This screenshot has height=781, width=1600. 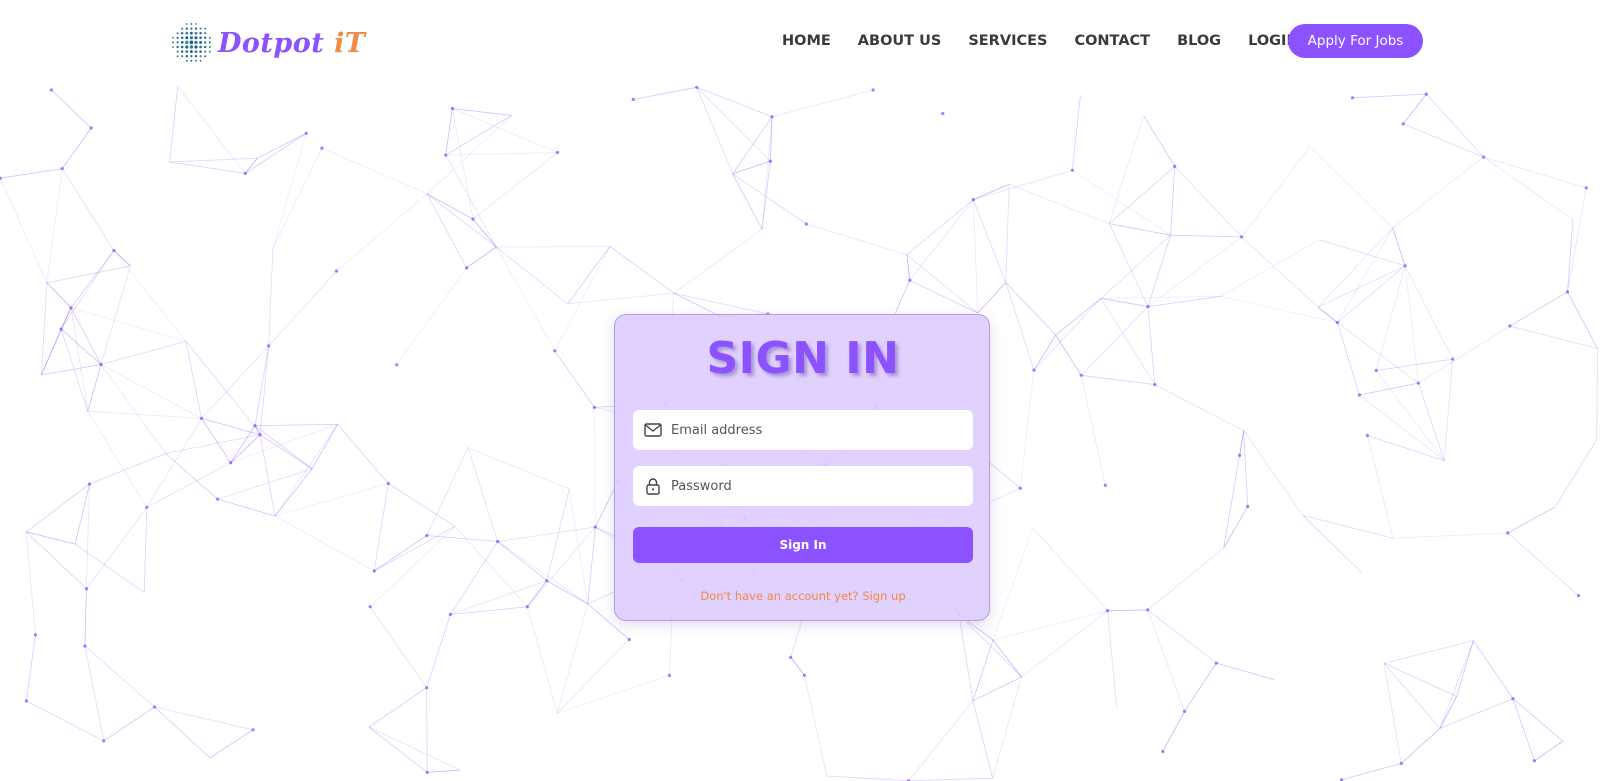 I want to click on password-field, so click(x=803, y=486).